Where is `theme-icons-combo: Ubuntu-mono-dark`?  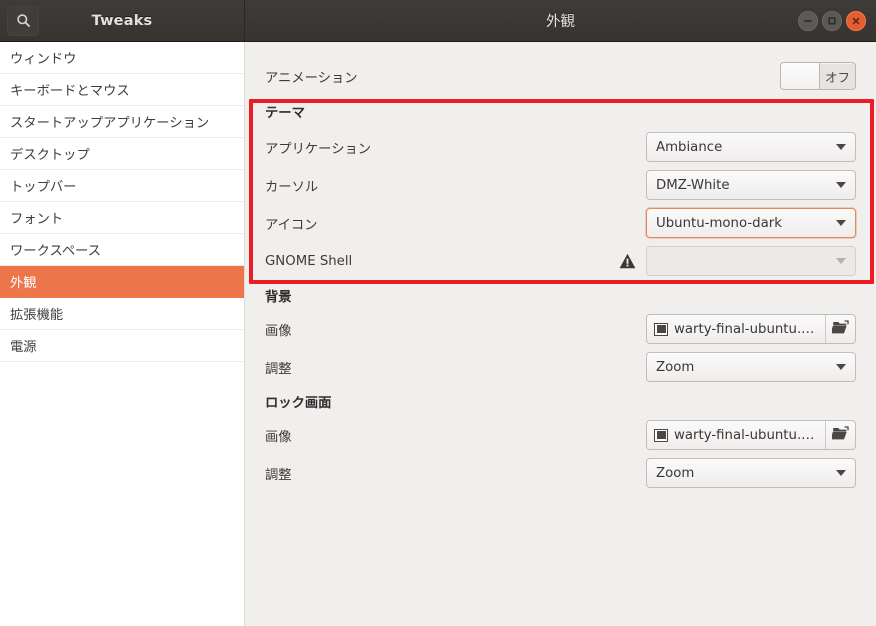 theme-icons-combo: Ubuntu-mono-dark is located at coordinates (751, 223).